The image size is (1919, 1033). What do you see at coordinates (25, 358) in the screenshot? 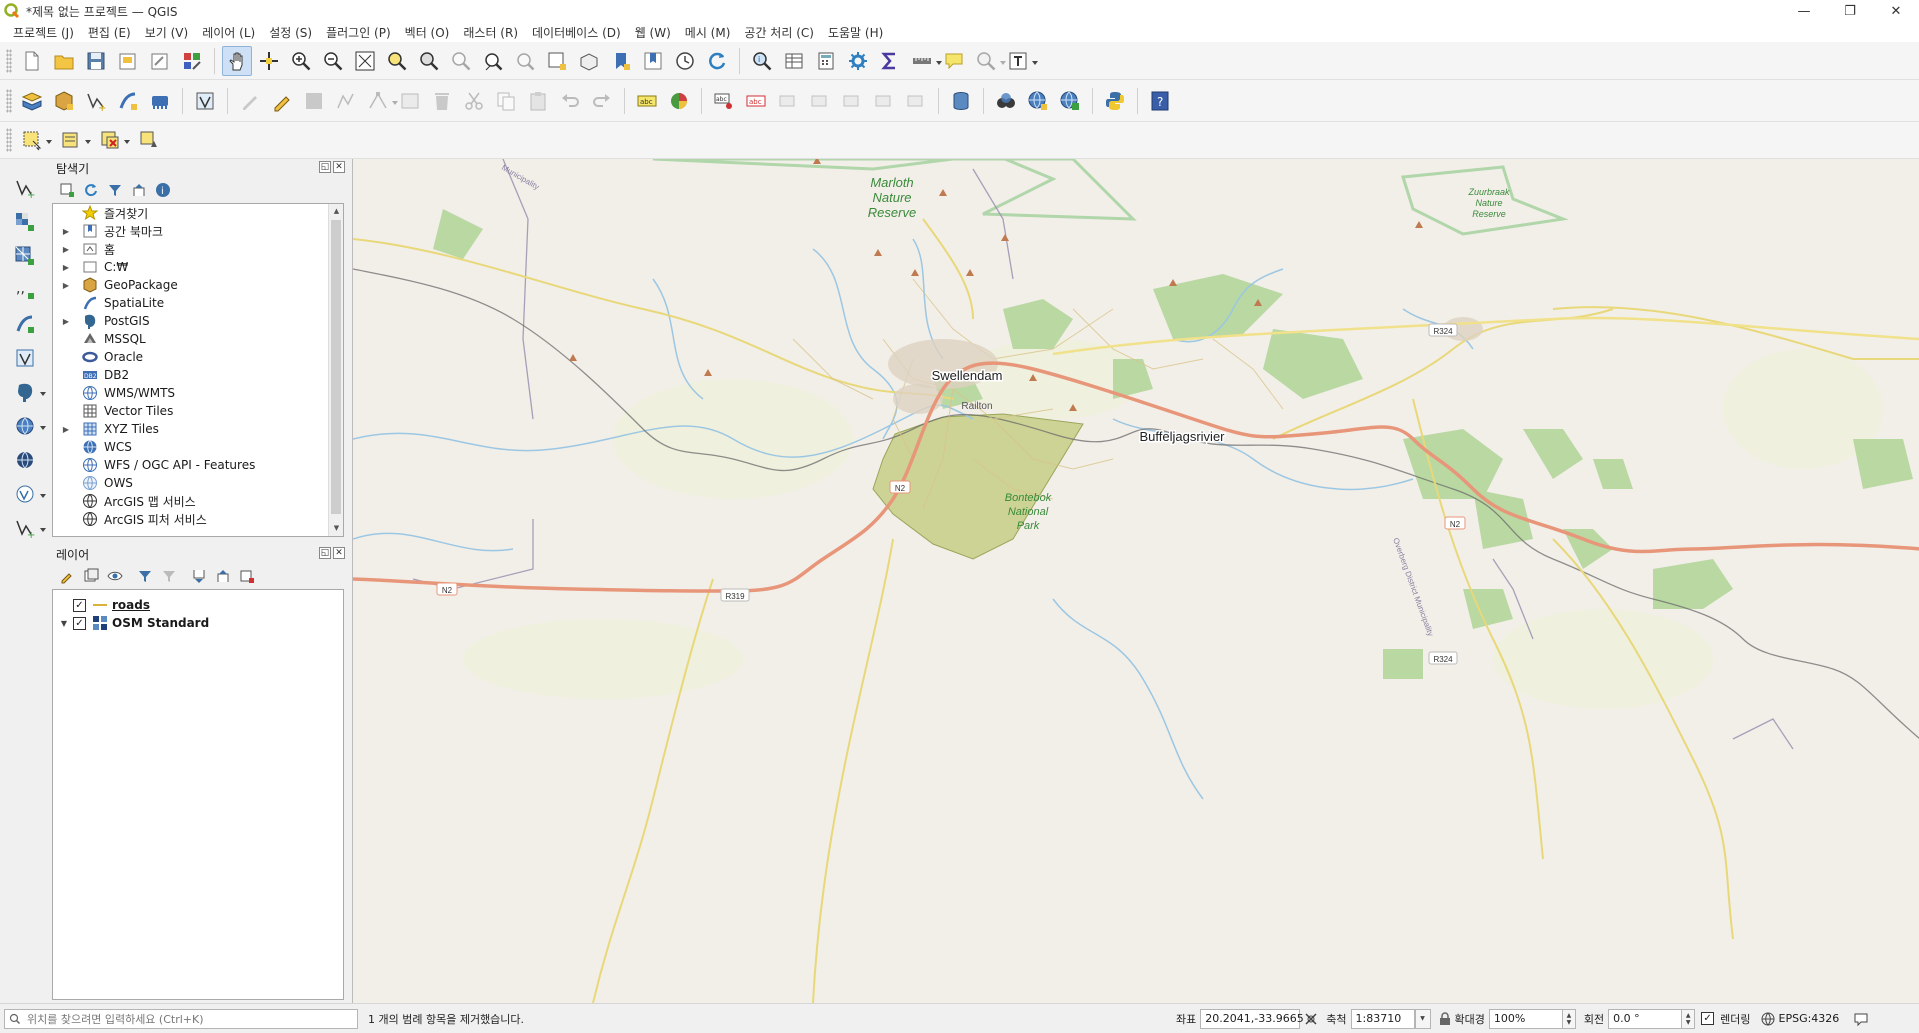
I see `add-virtual-layer-button` at bounding box center [25, 358].